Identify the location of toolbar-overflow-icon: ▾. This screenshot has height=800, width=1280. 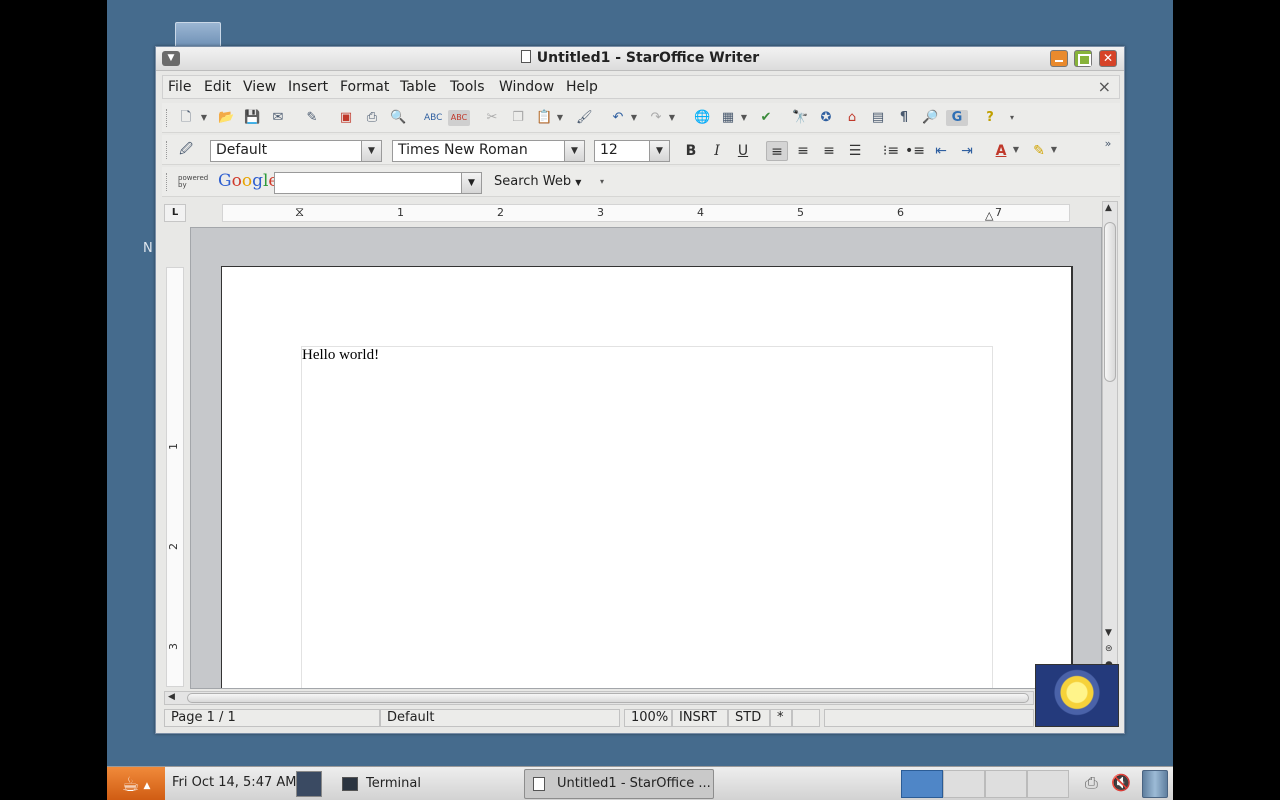
(602, 182).